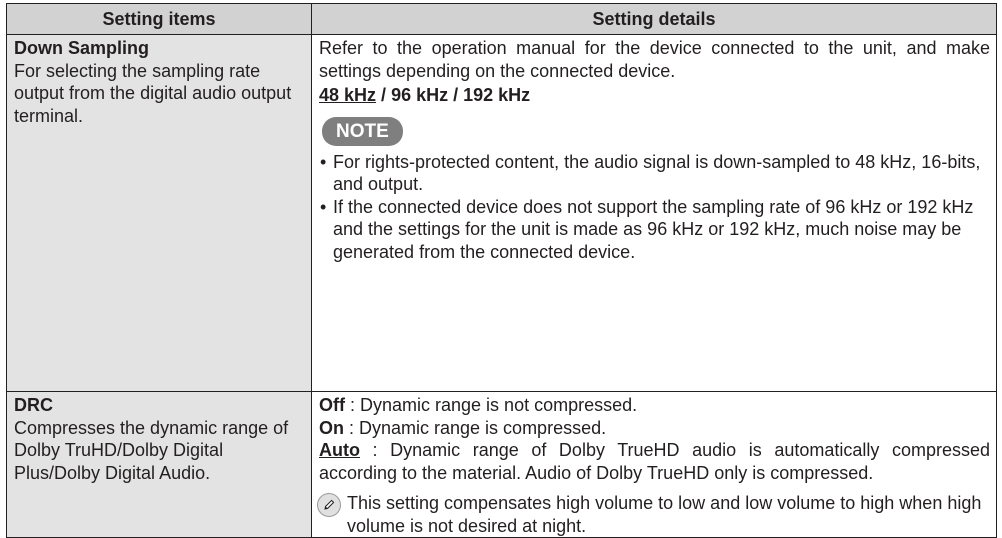 The image size is (1002, 538). Describe the element at coordinates (497, 95) in the screenshot. I see `option-192khz: 192 kHz` at that location.